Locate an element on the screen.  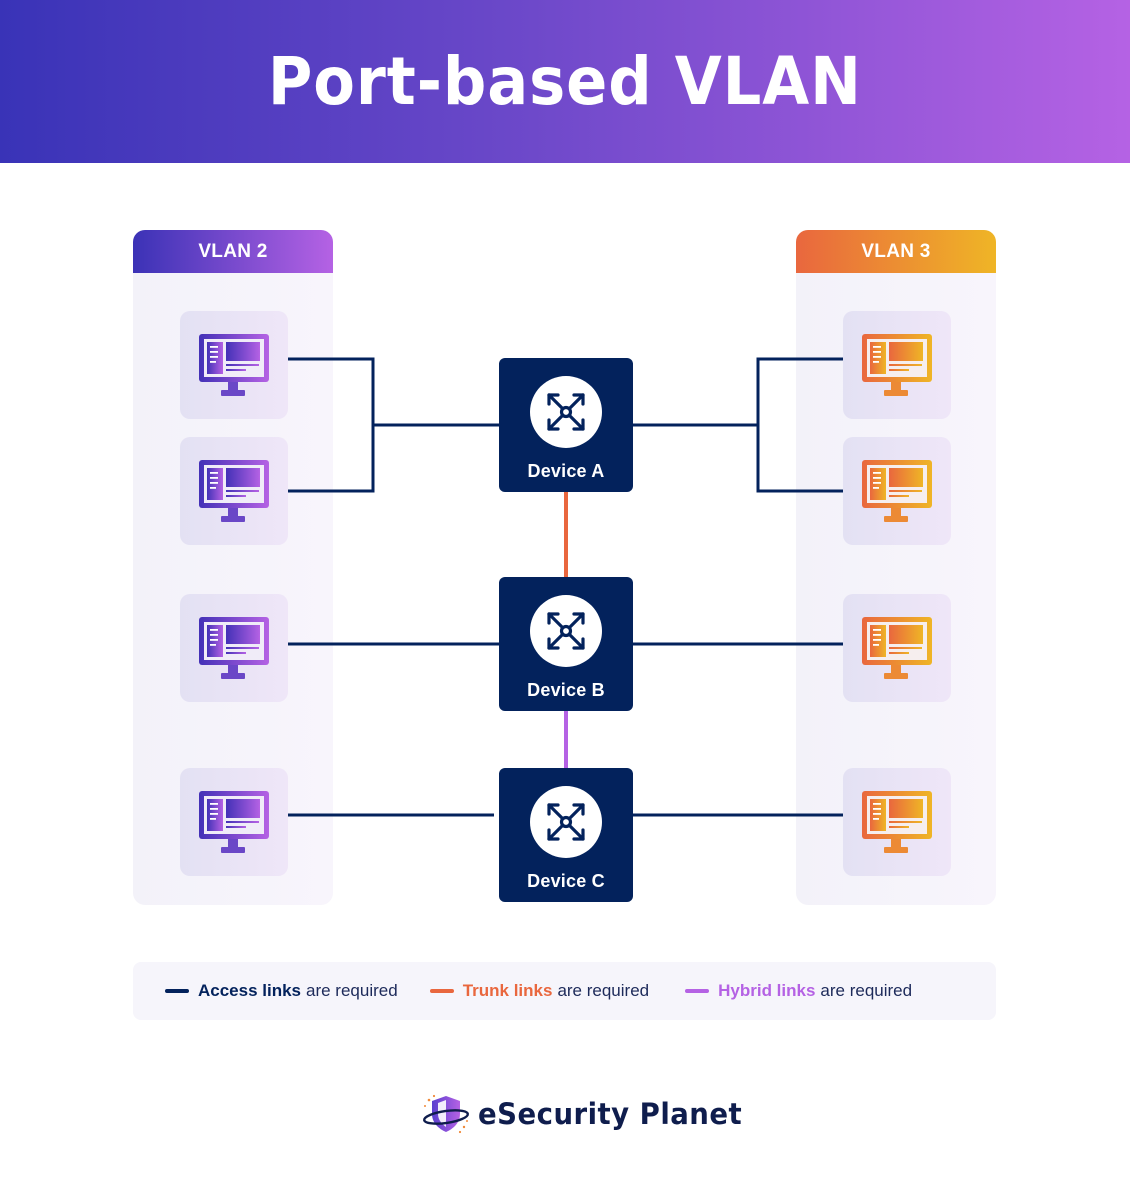
device-a-label: Device A is located at coordinates (566, 471).